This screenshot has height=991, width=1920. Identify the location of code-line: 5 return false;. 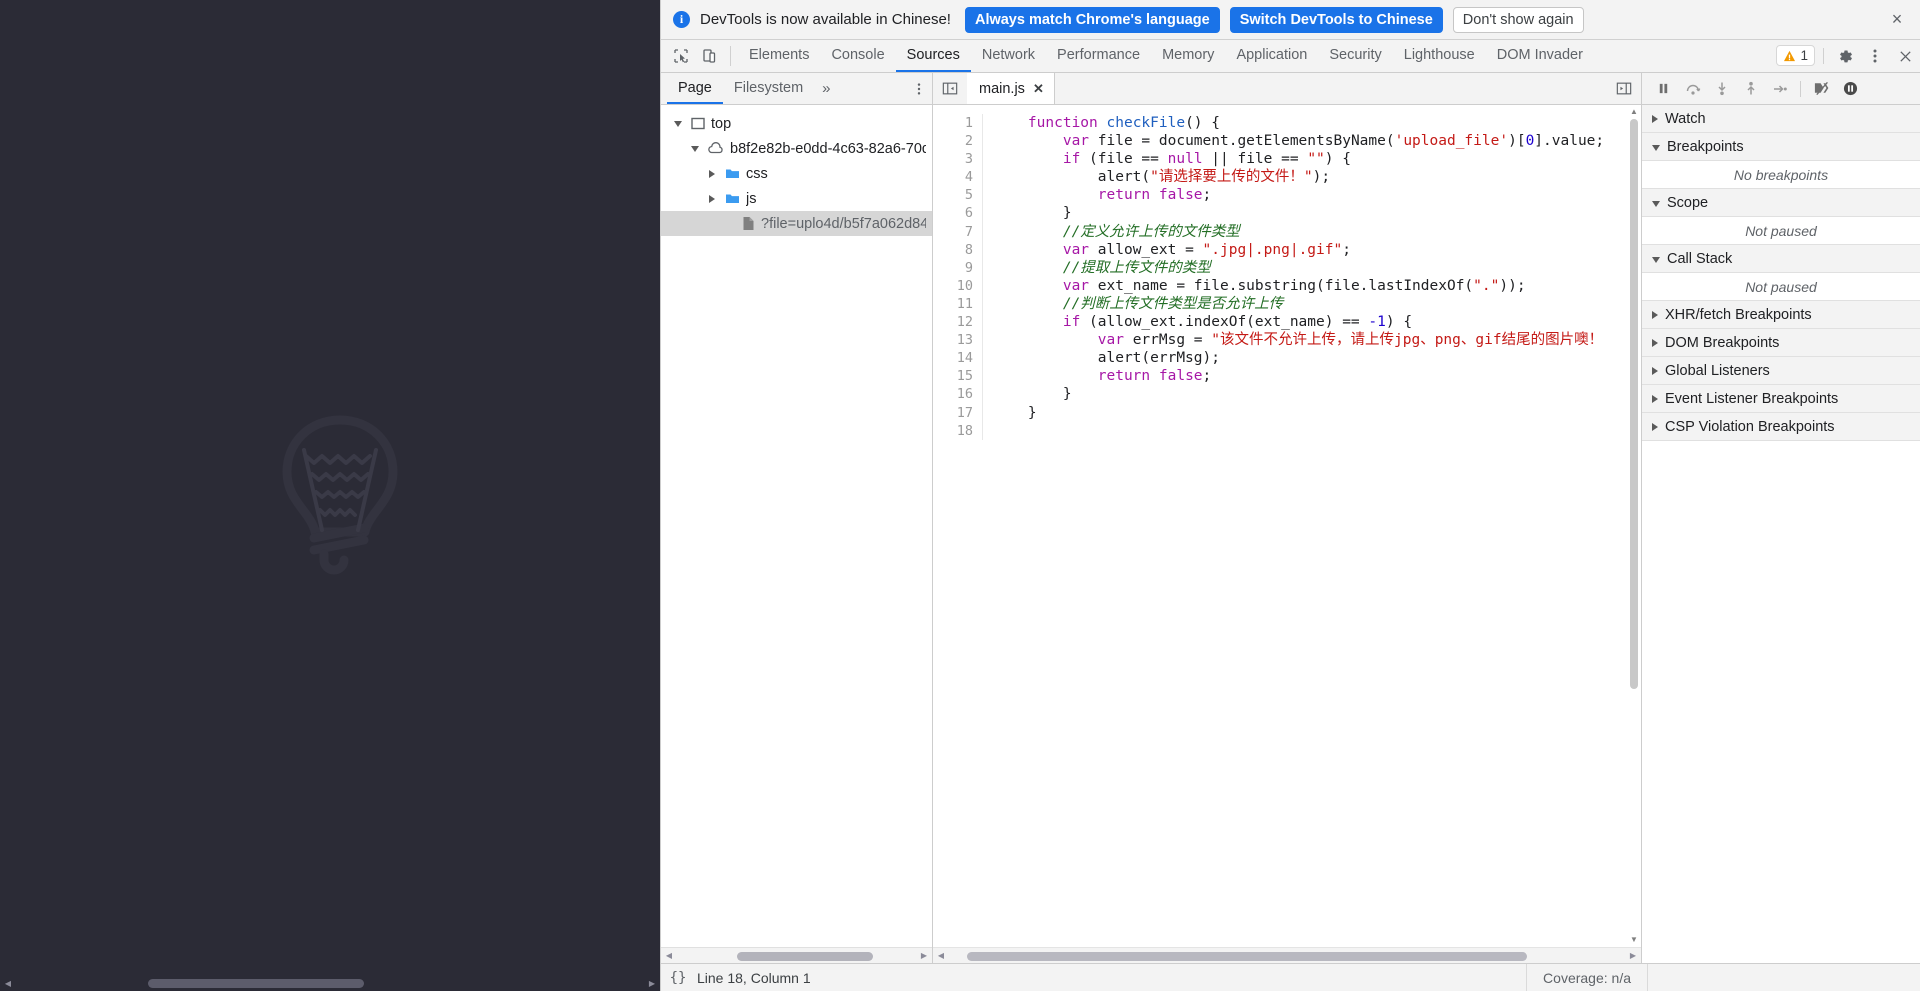
(1287, 195).